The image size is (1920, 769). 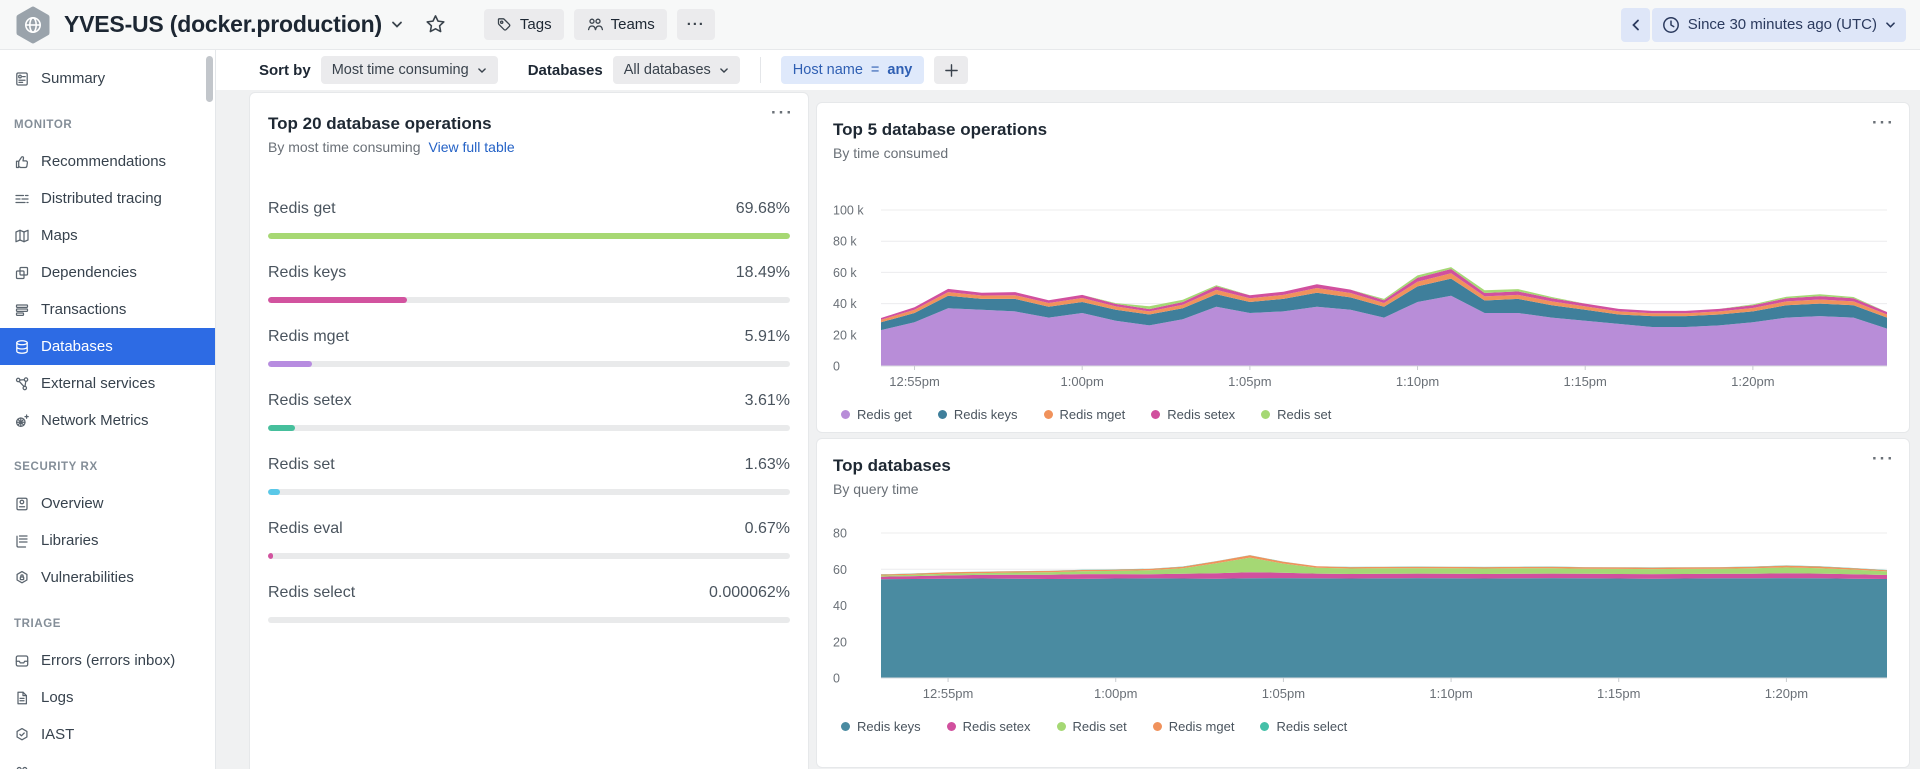 I want to click on sidebar-item-databases: Databases, so click(x=107, y=346).